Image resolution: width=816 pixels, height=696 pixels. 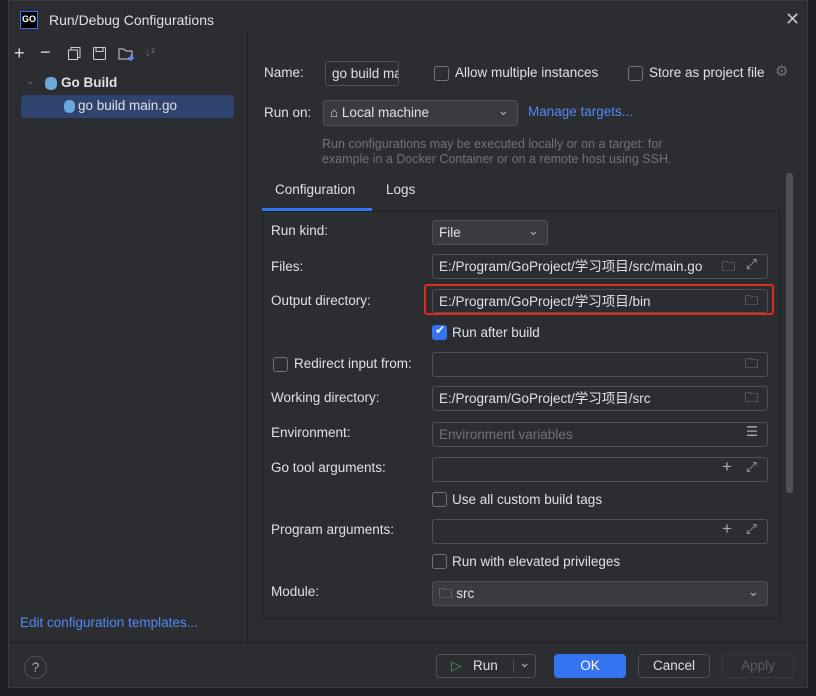 What do you see at coordinates (311, 432) in the screenshot?
I see `environment-label: Environment:` at bounding box center [311, 432].